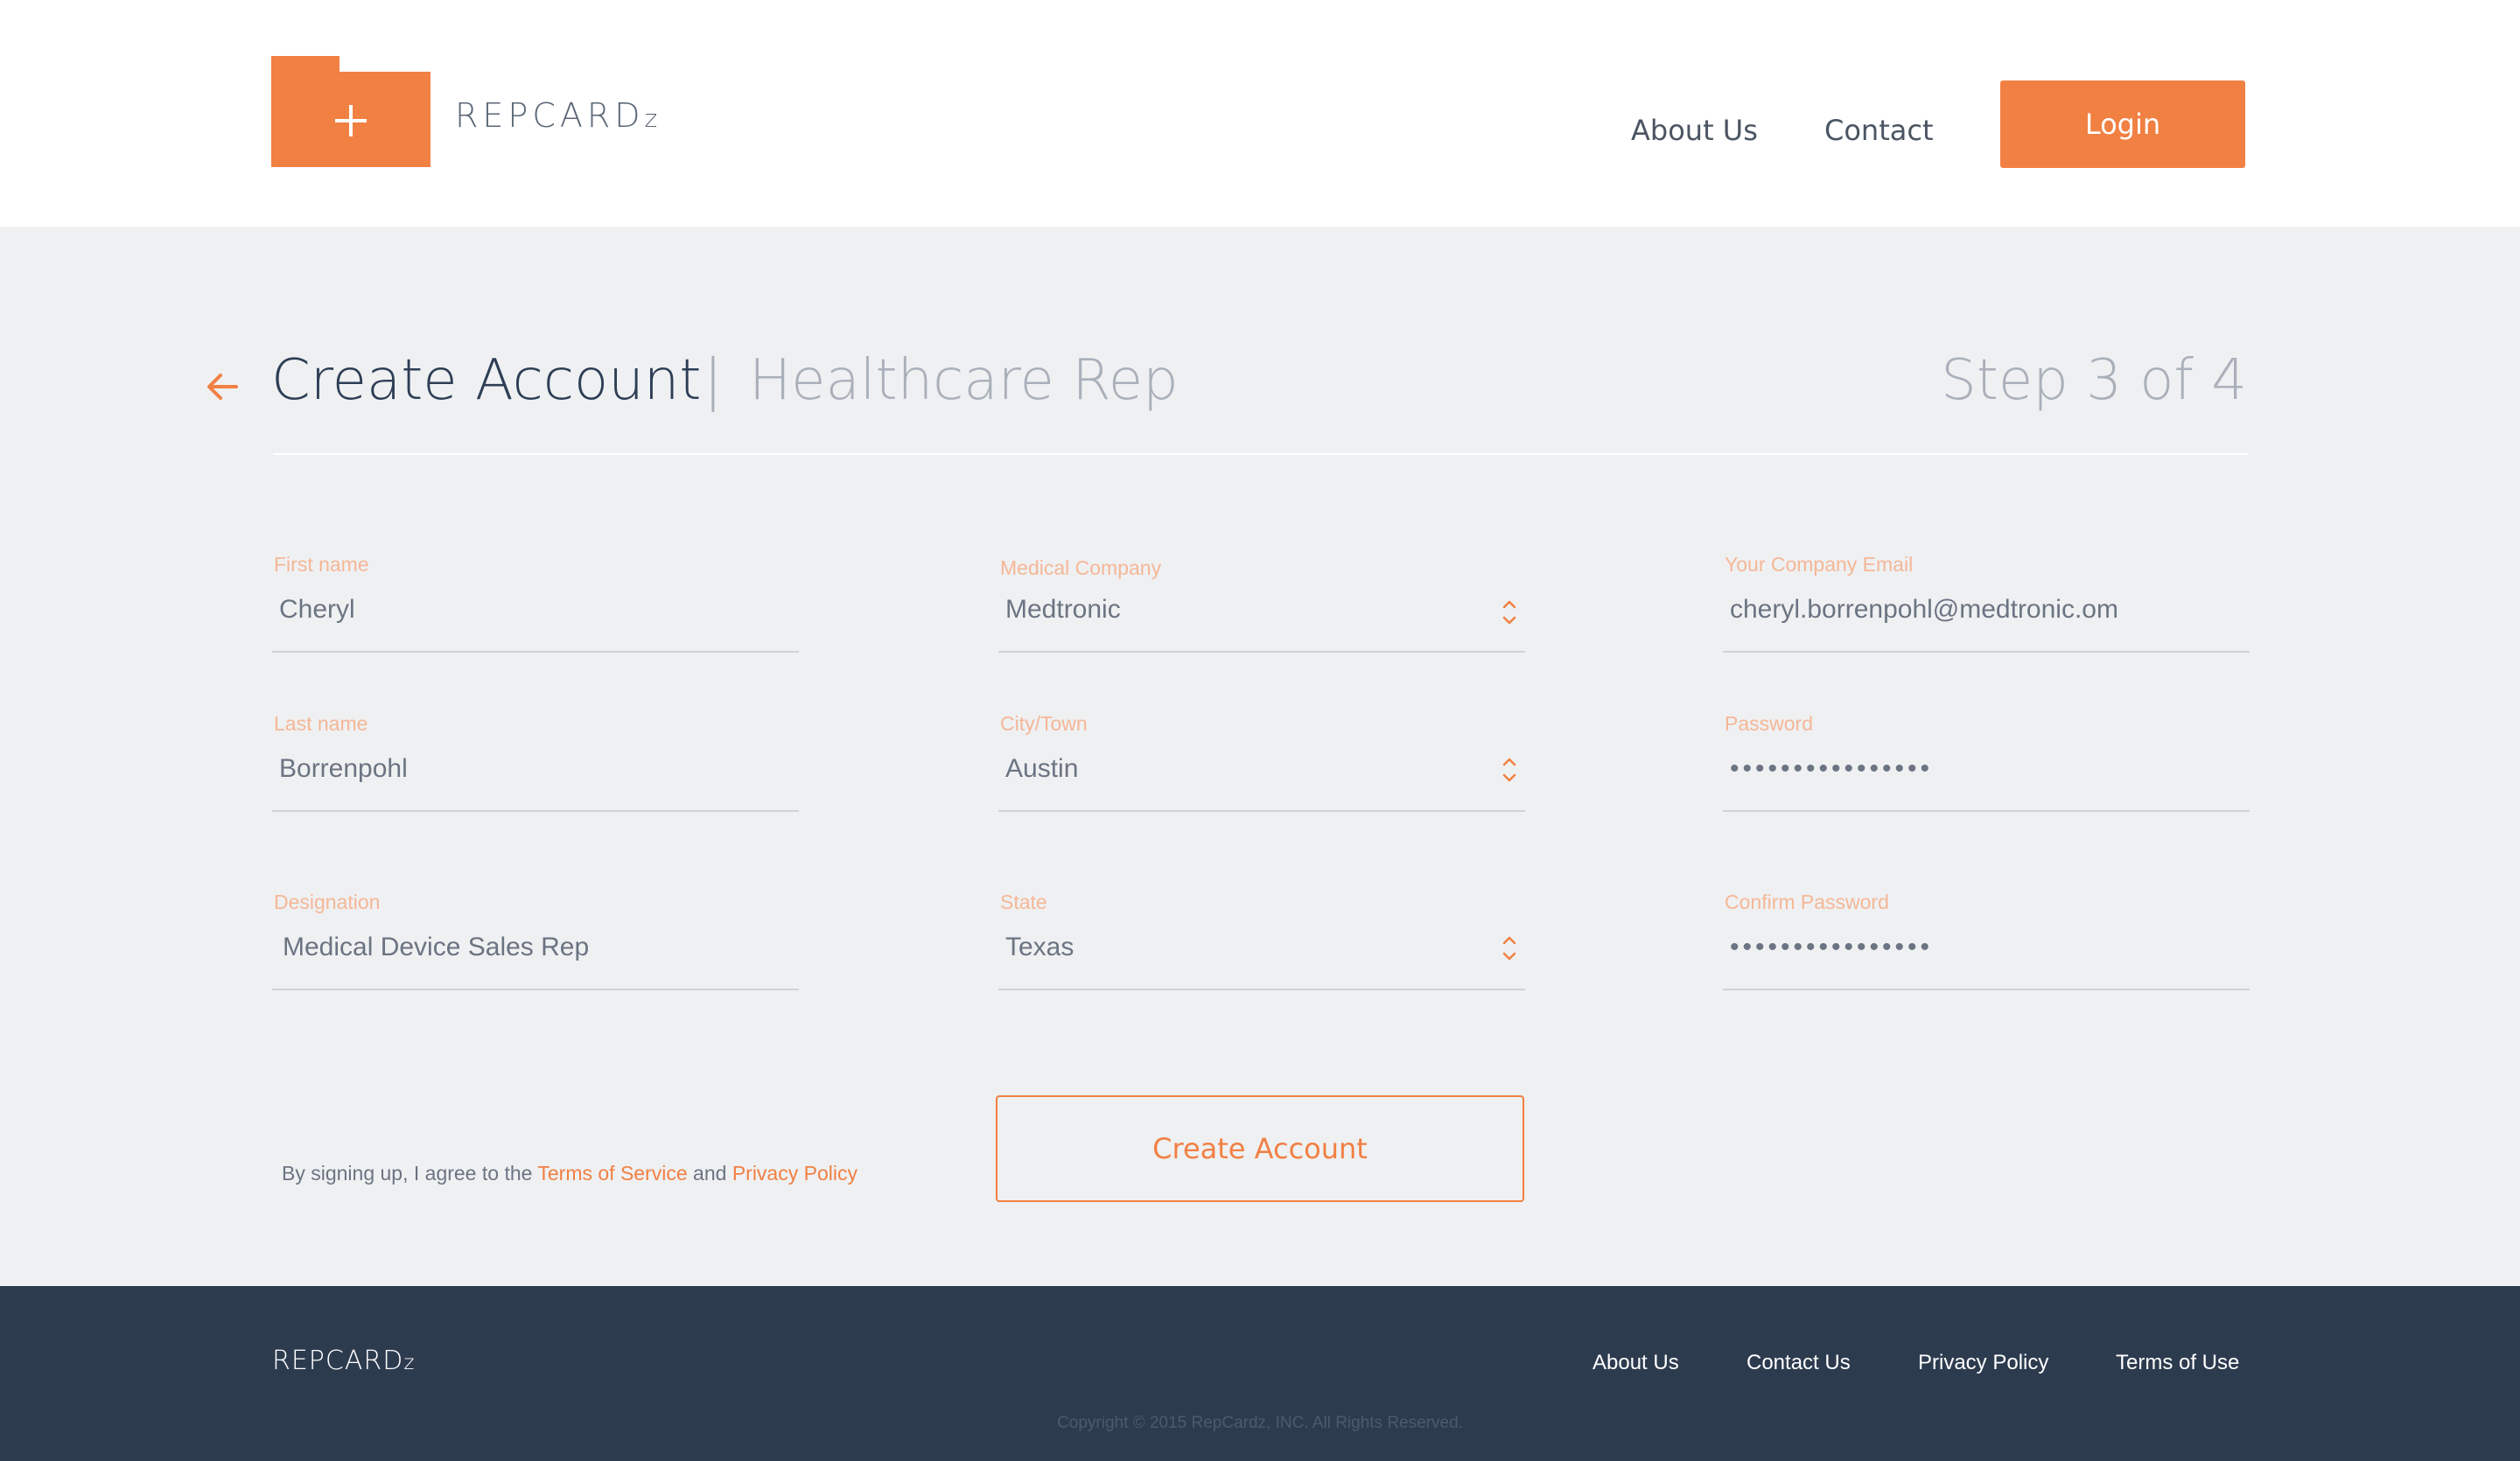 The height and width of the screenshot is (1461, 2520). I want to click on state-label: State, so click(1023, 902).